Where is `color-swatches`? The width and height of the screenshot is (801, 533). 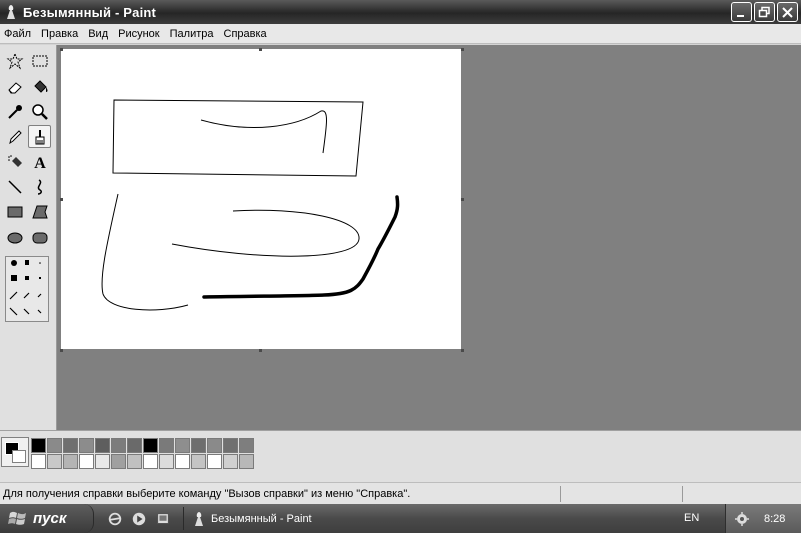
color-swatches is located at coordinates (143, 454).